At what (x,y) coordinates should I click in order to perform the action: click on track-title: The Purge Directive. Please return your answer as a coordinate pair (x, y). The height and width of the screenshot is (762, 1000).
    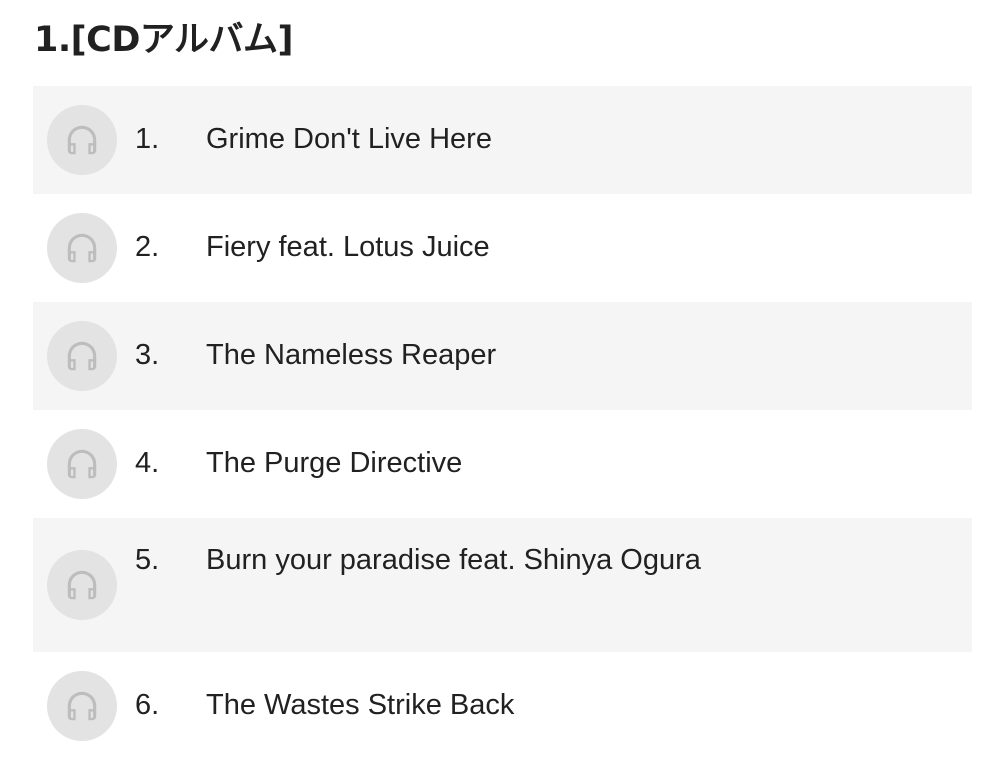
    Looking at the image, I should click on (334, 463).